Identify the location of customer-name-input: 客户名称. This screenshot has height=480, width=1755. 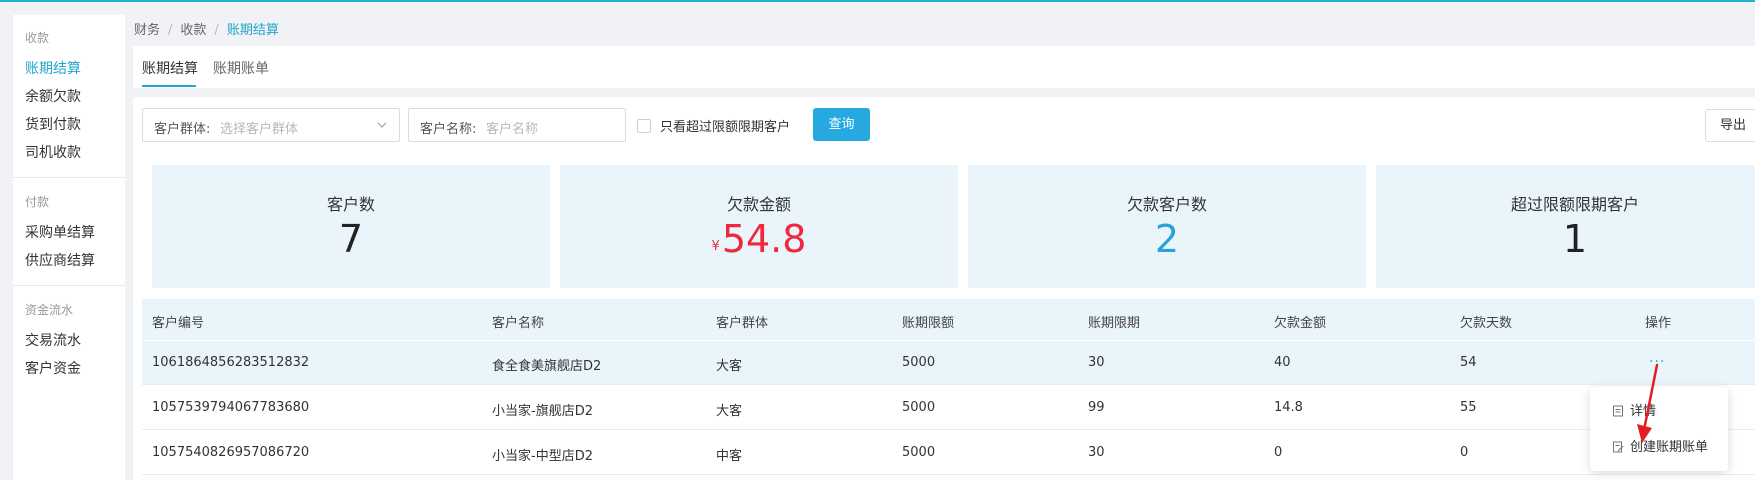
(517, 125).